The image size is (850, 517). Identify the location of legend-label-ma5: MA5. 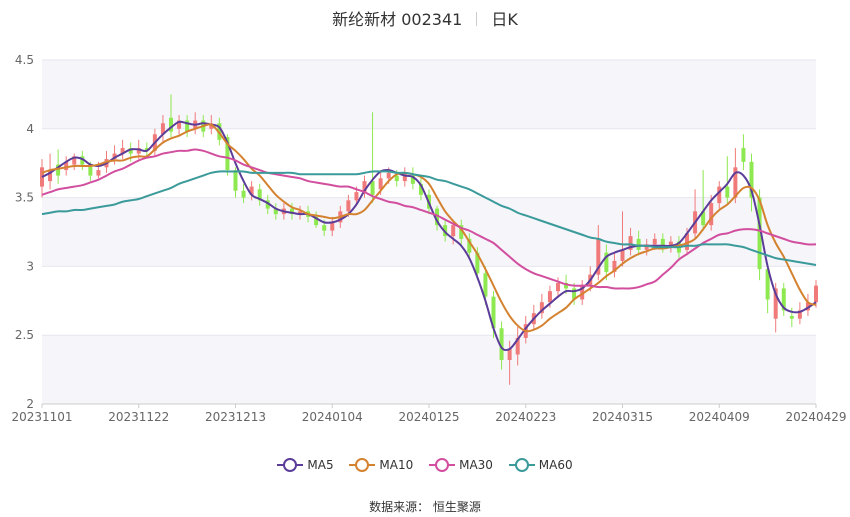
(320, 465).